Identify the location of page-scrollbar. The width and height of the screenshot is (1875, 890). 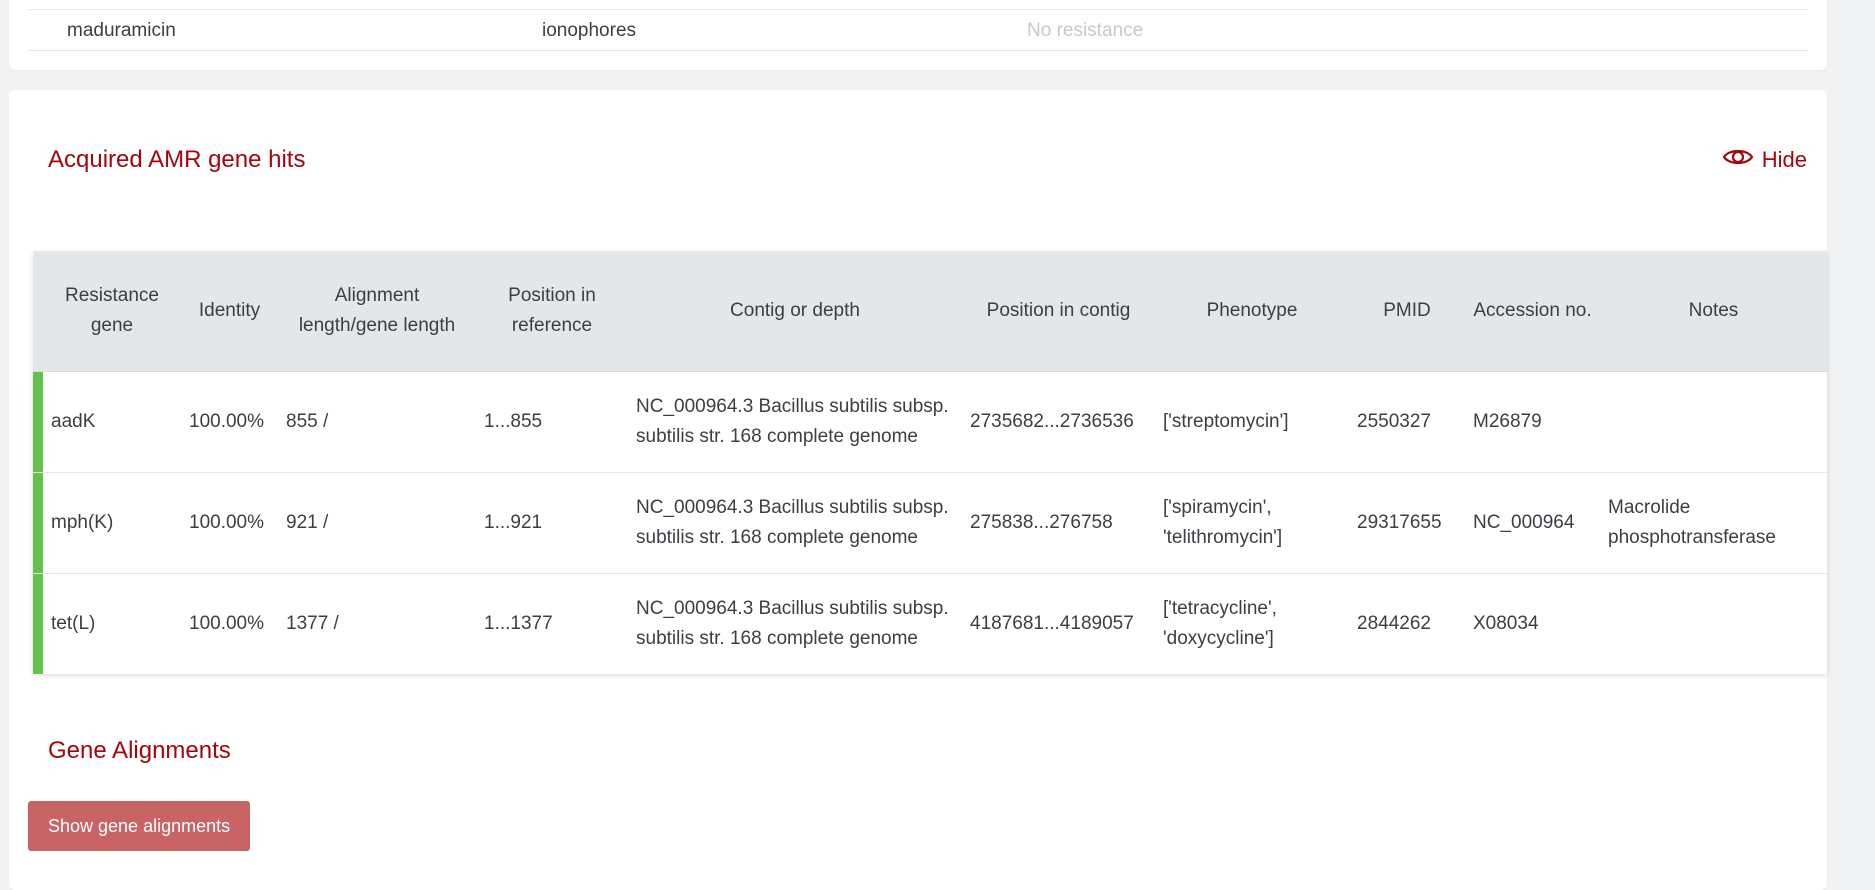
(1861, 434).